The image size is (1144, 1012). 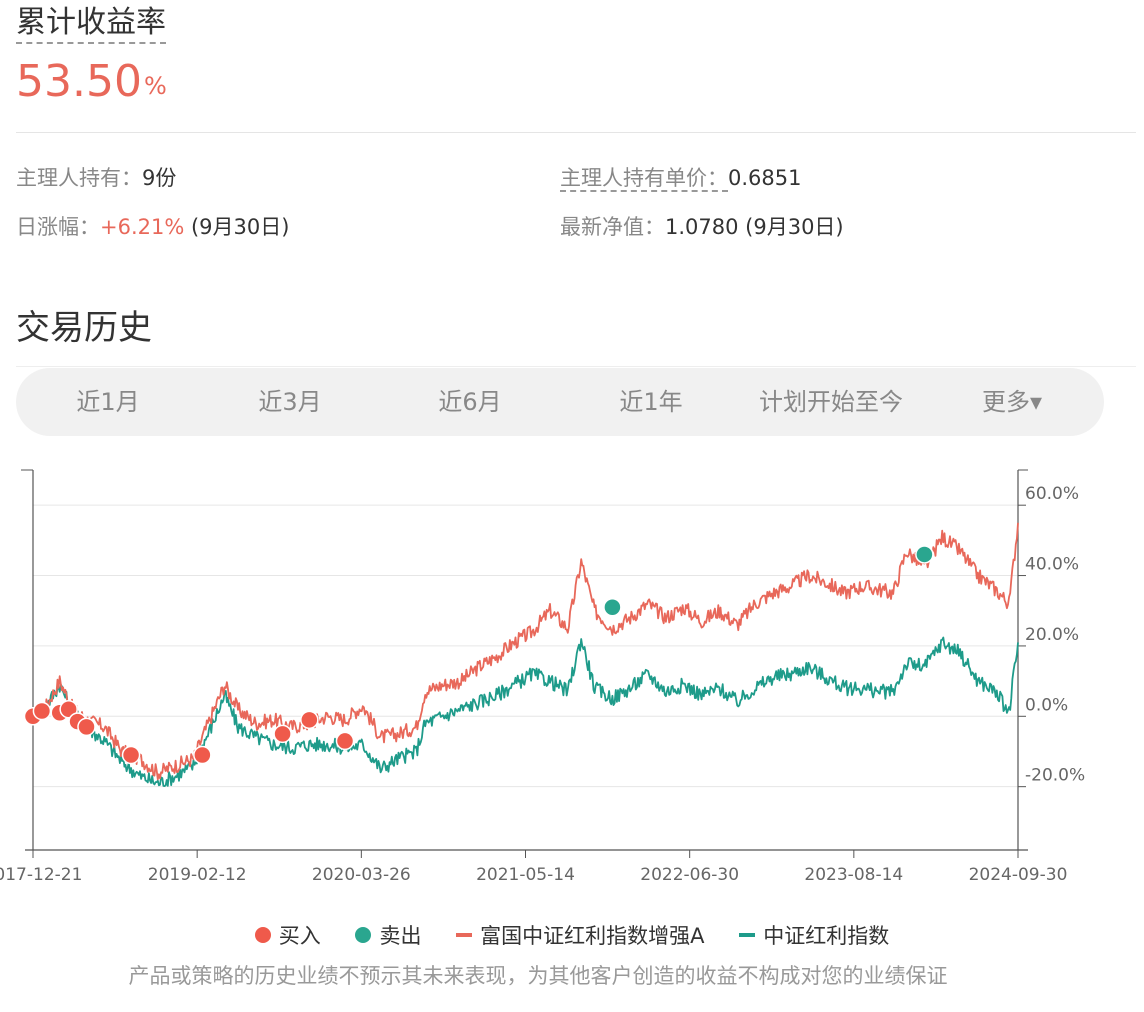 I want to click on holding-info: 主理人持有：9份, so click(x=96, y=178).